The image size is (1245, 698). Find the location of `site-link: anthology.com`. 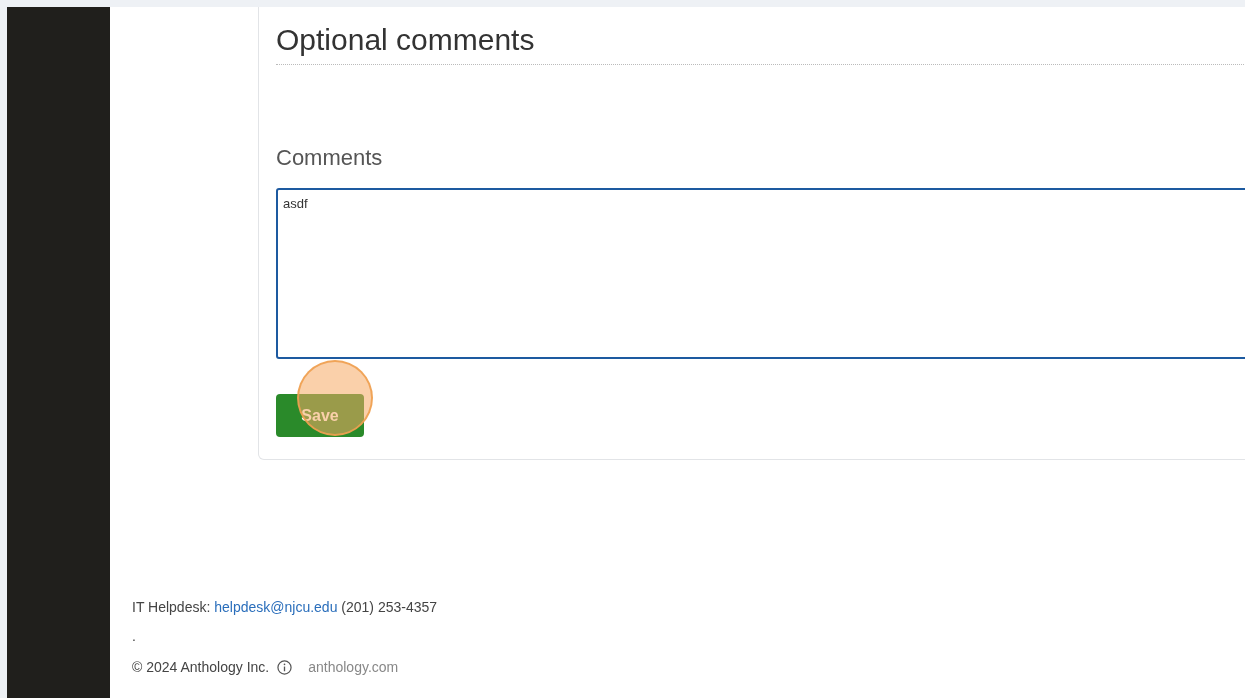

site-link: anthology.com is located at coordinates (353, 667).